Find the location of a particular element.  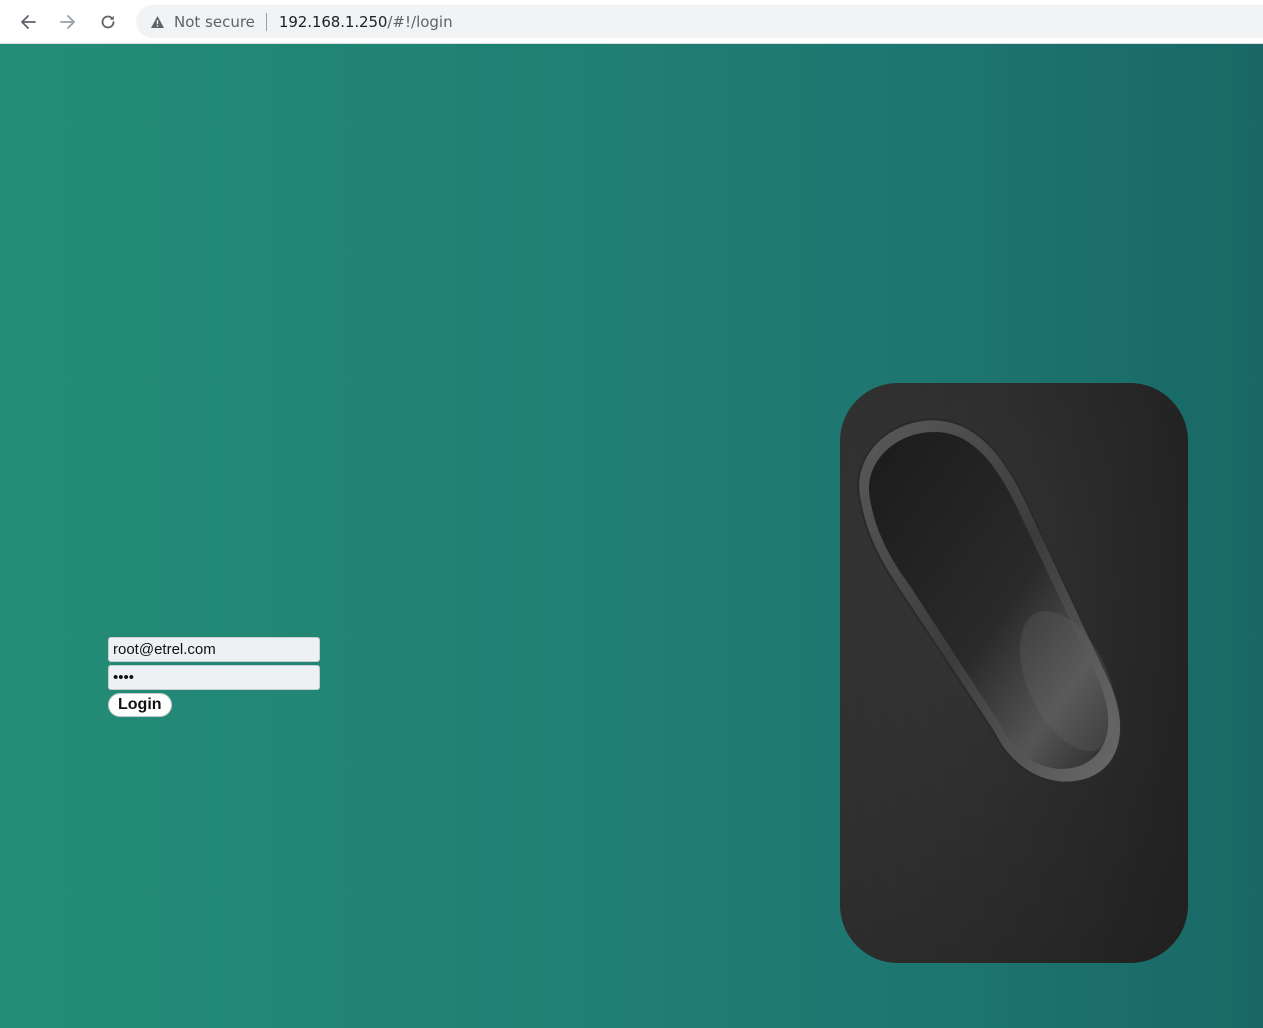

omnibox-divider is located at coordinates (266, 21).